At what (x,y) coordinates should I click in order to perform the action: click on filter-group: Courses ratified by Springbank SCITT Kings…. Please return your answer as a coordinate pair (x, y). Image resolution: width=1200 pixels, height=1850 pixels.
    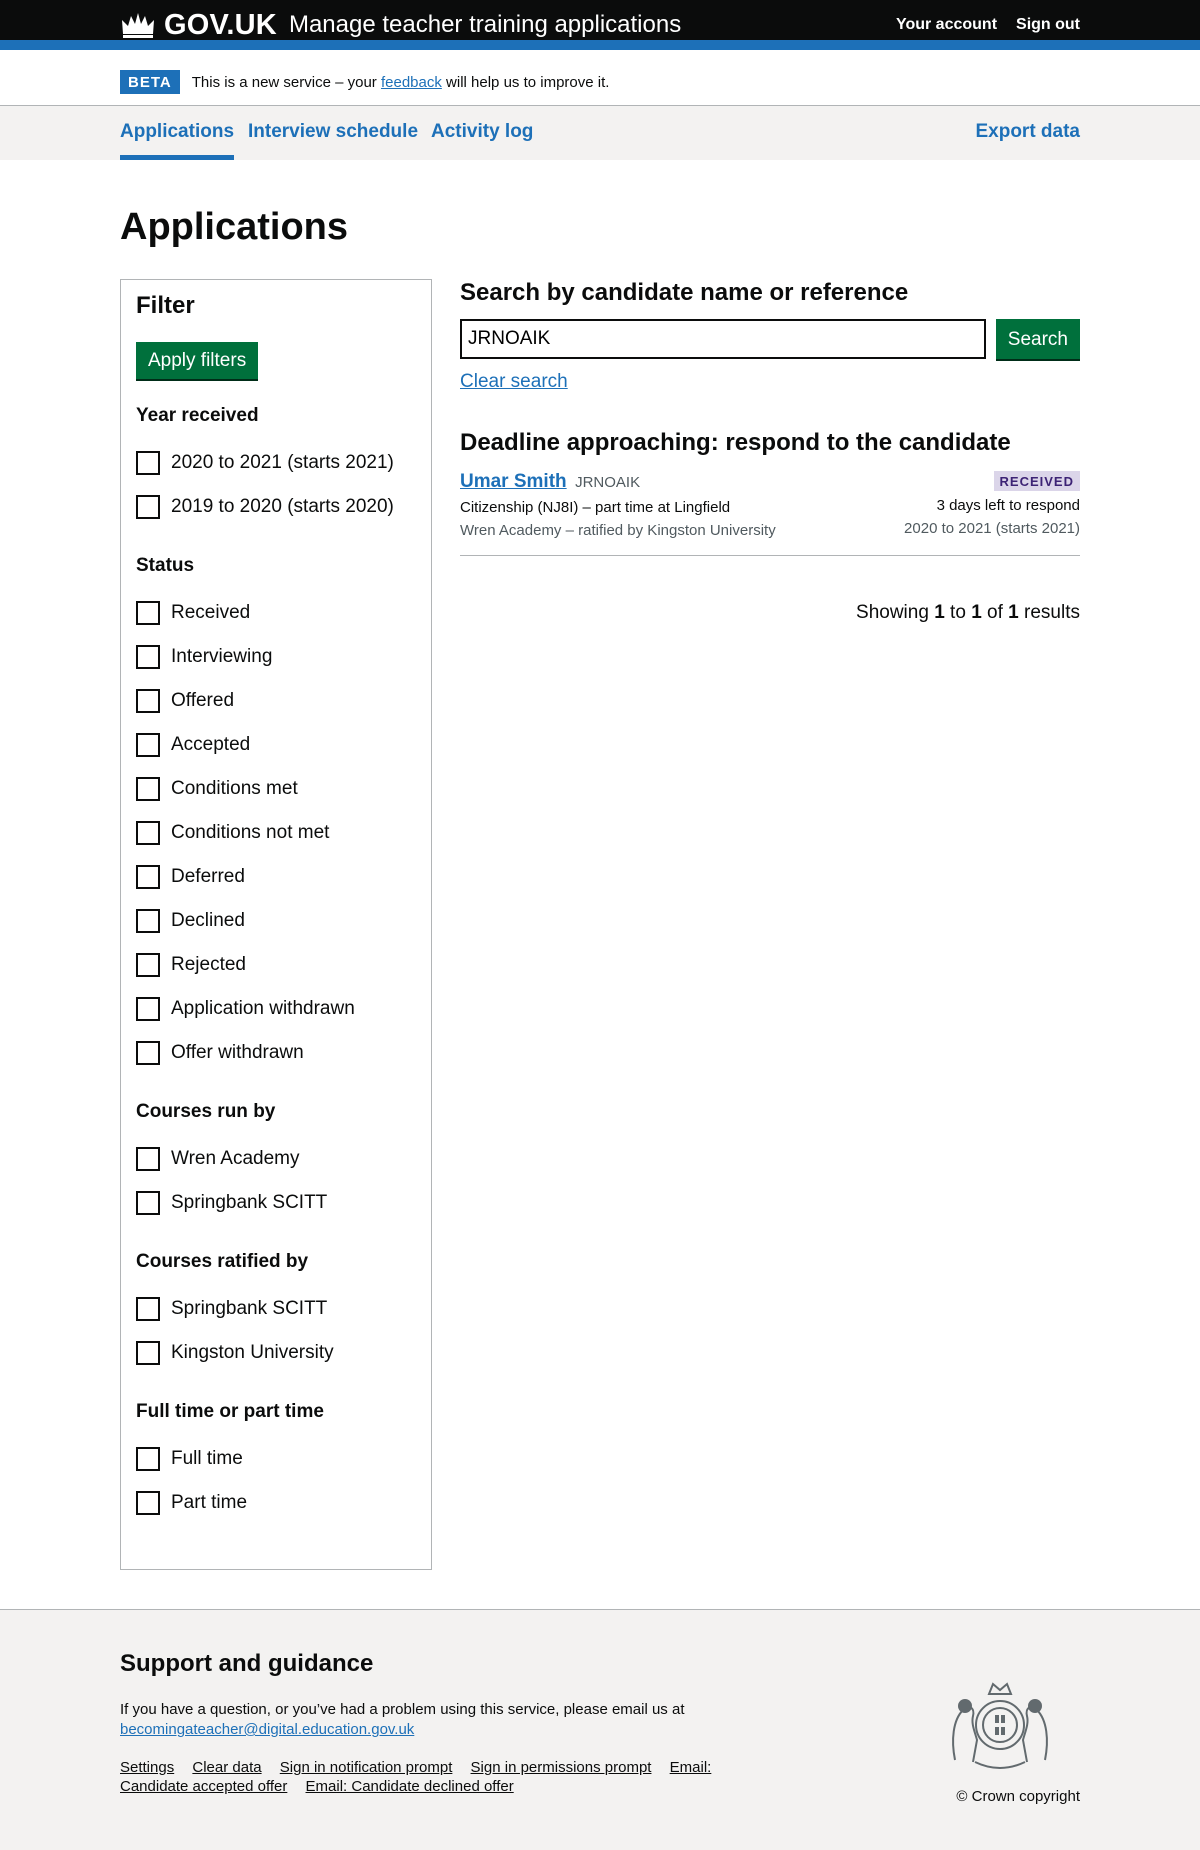
    Looking at the image, I should click on (276, 1313).